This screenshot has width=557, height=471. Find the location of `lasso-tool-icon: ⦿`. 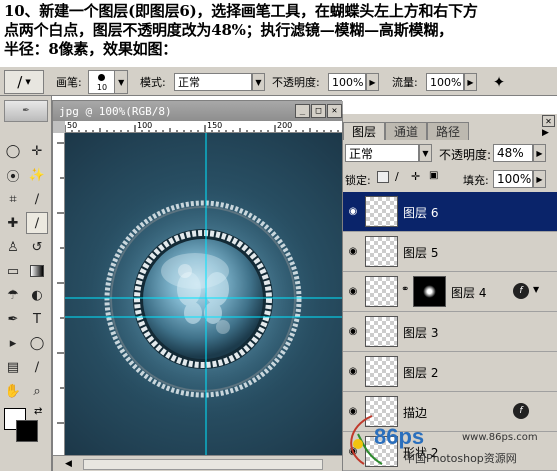

lasso-tool-icon: ⦿ is located at coordinates (13, 175).